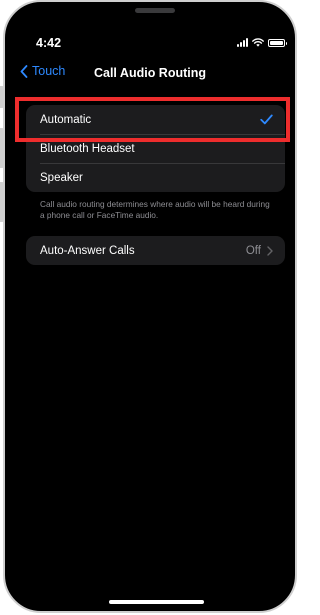 The height and width of the screenshot is (615, 320). Describe the element at coordinates (155, 177) in the screenshot. I see `option-speaker: Speaker` at that location.